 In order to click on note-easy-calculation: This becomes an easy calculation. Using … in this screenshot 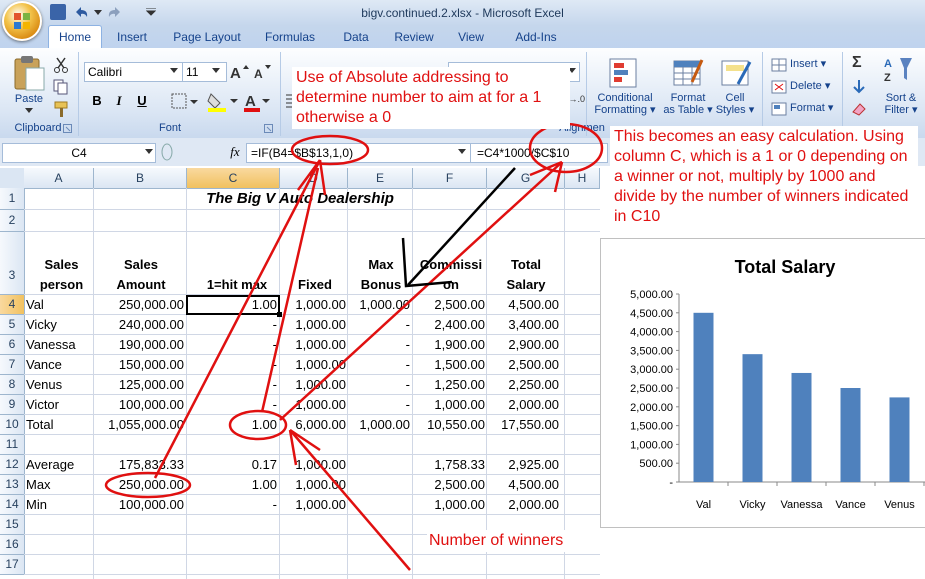, I will do `click(764, 177)`.